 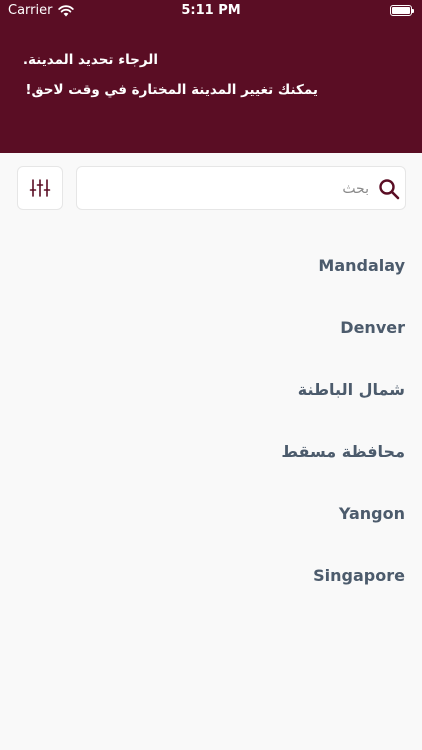 I want to click on search-bar, so click(x=241, y=188).